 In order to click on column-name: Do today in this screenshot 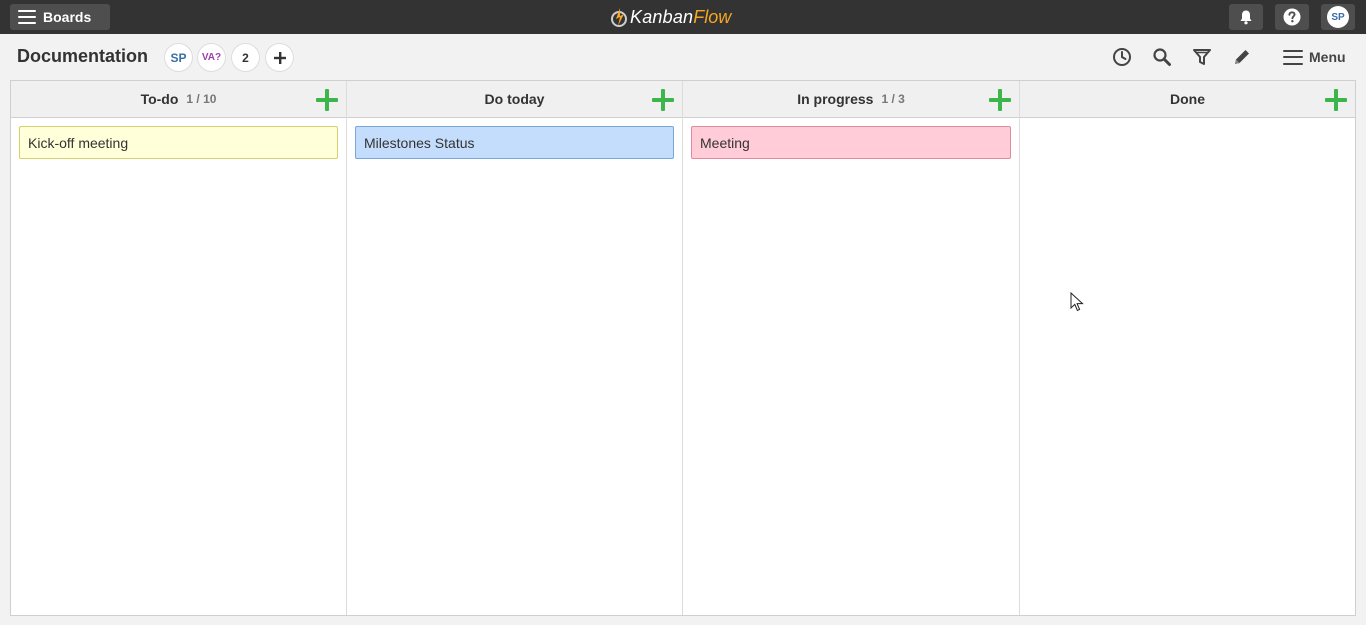, I will do `click(514, 99)`.